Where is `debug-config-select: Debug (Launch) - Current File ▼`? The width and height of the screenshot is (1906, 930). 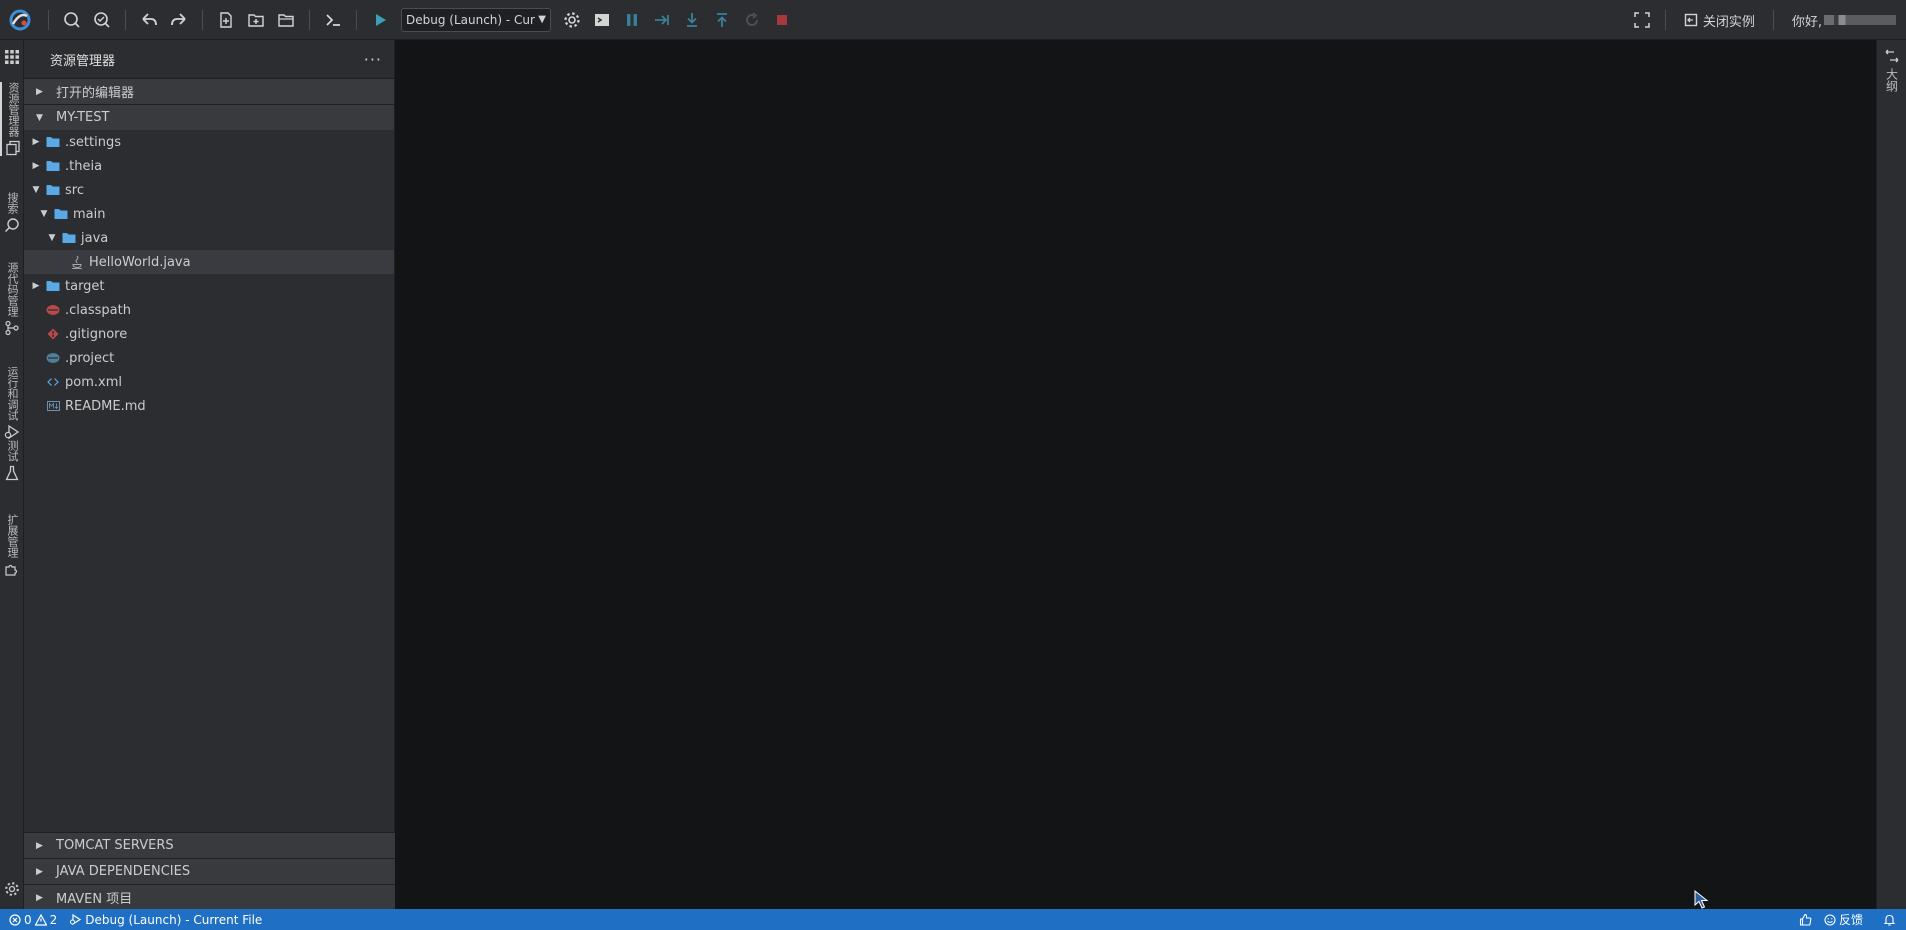
debug-config-select: Debug (Launch) - Current File ▼ is located at coordinates (476, 19).